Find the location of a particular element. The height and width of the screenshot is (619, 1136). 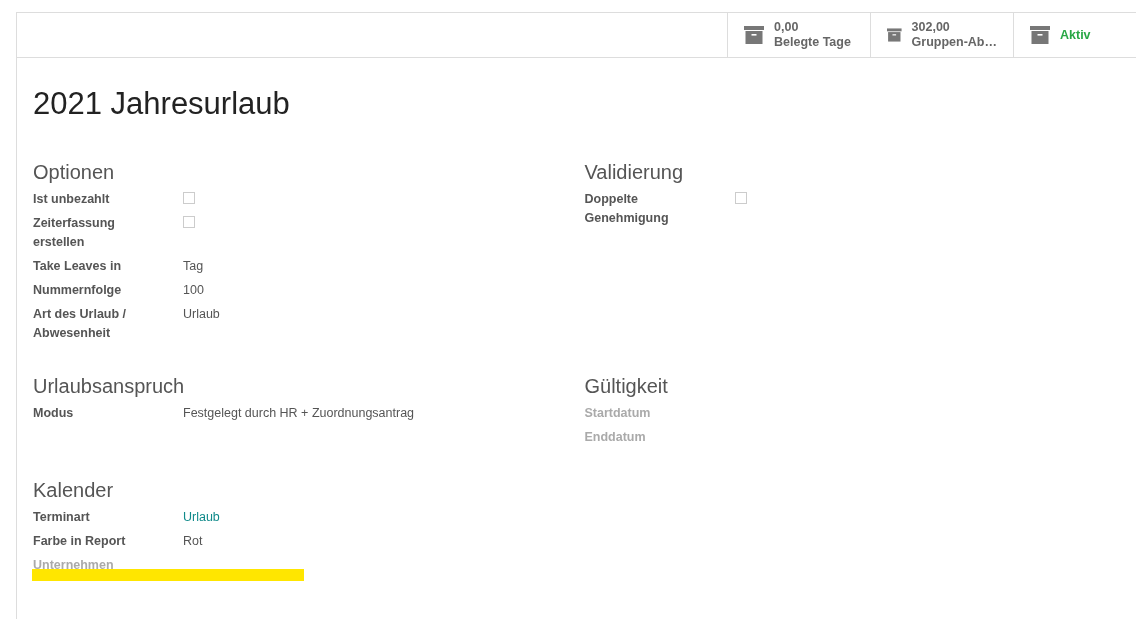

field-value: Tag is located at coordinates (193, 266).